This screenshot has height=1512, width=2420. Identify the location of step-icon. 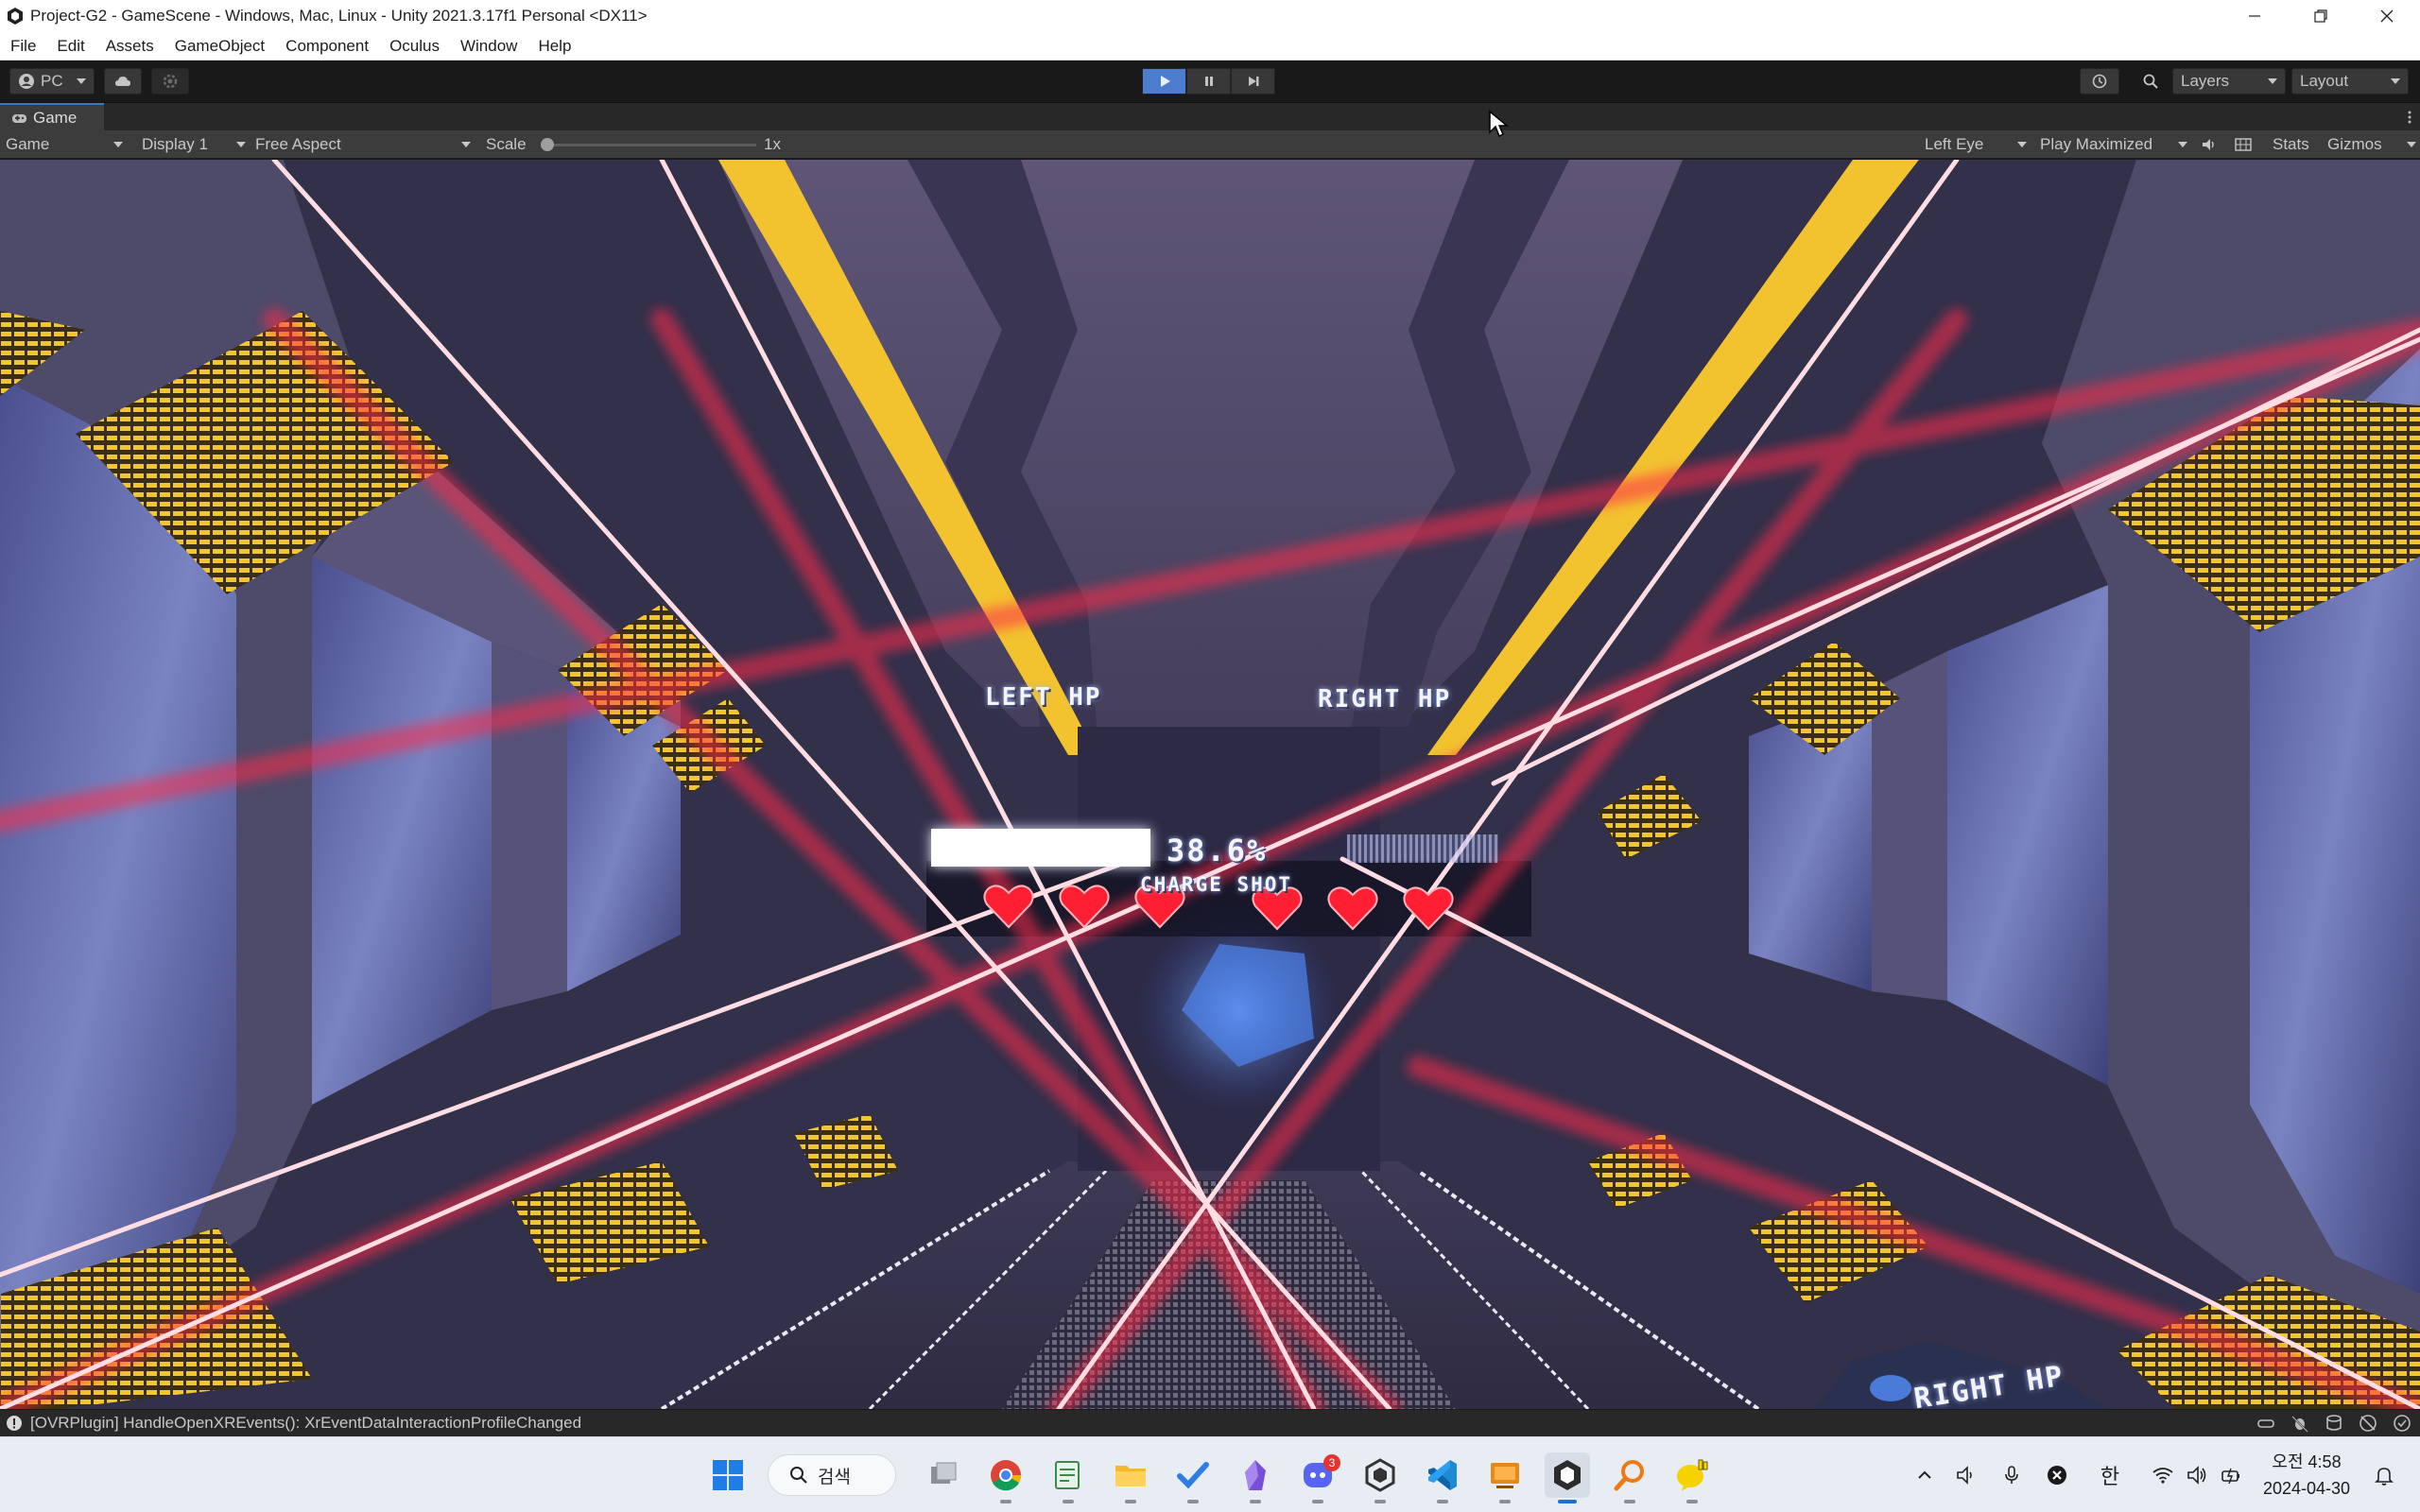
(1253, 81).